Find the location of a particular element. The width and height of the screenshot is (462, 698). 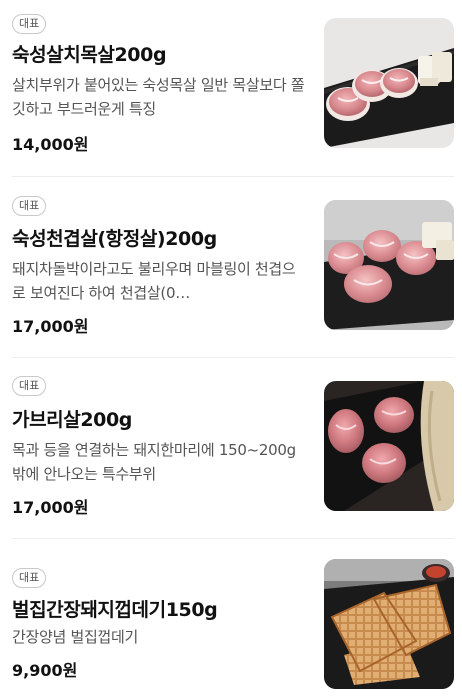

menu-item-description: 간장양념 벌집껍데기 is located at coordinates (75, 637).